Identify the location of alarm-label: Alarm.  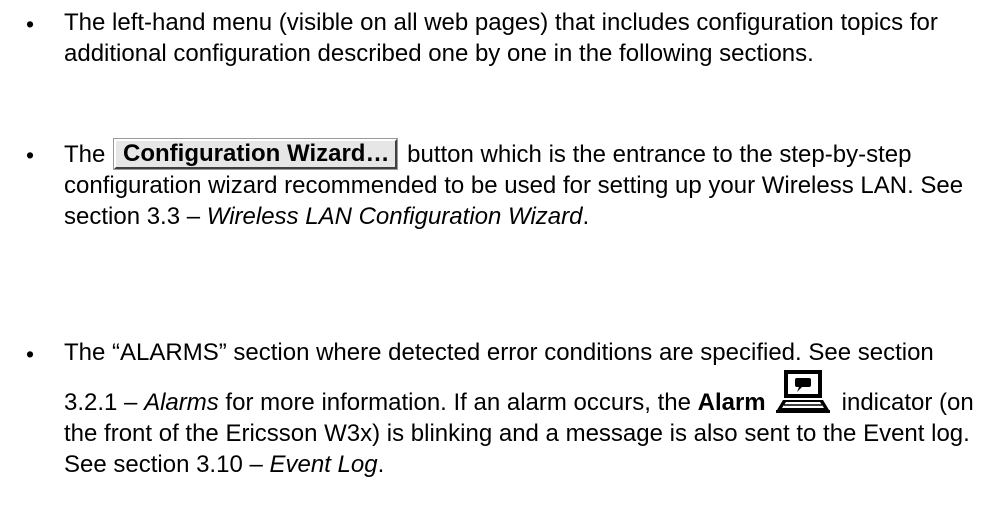
(731, 402).